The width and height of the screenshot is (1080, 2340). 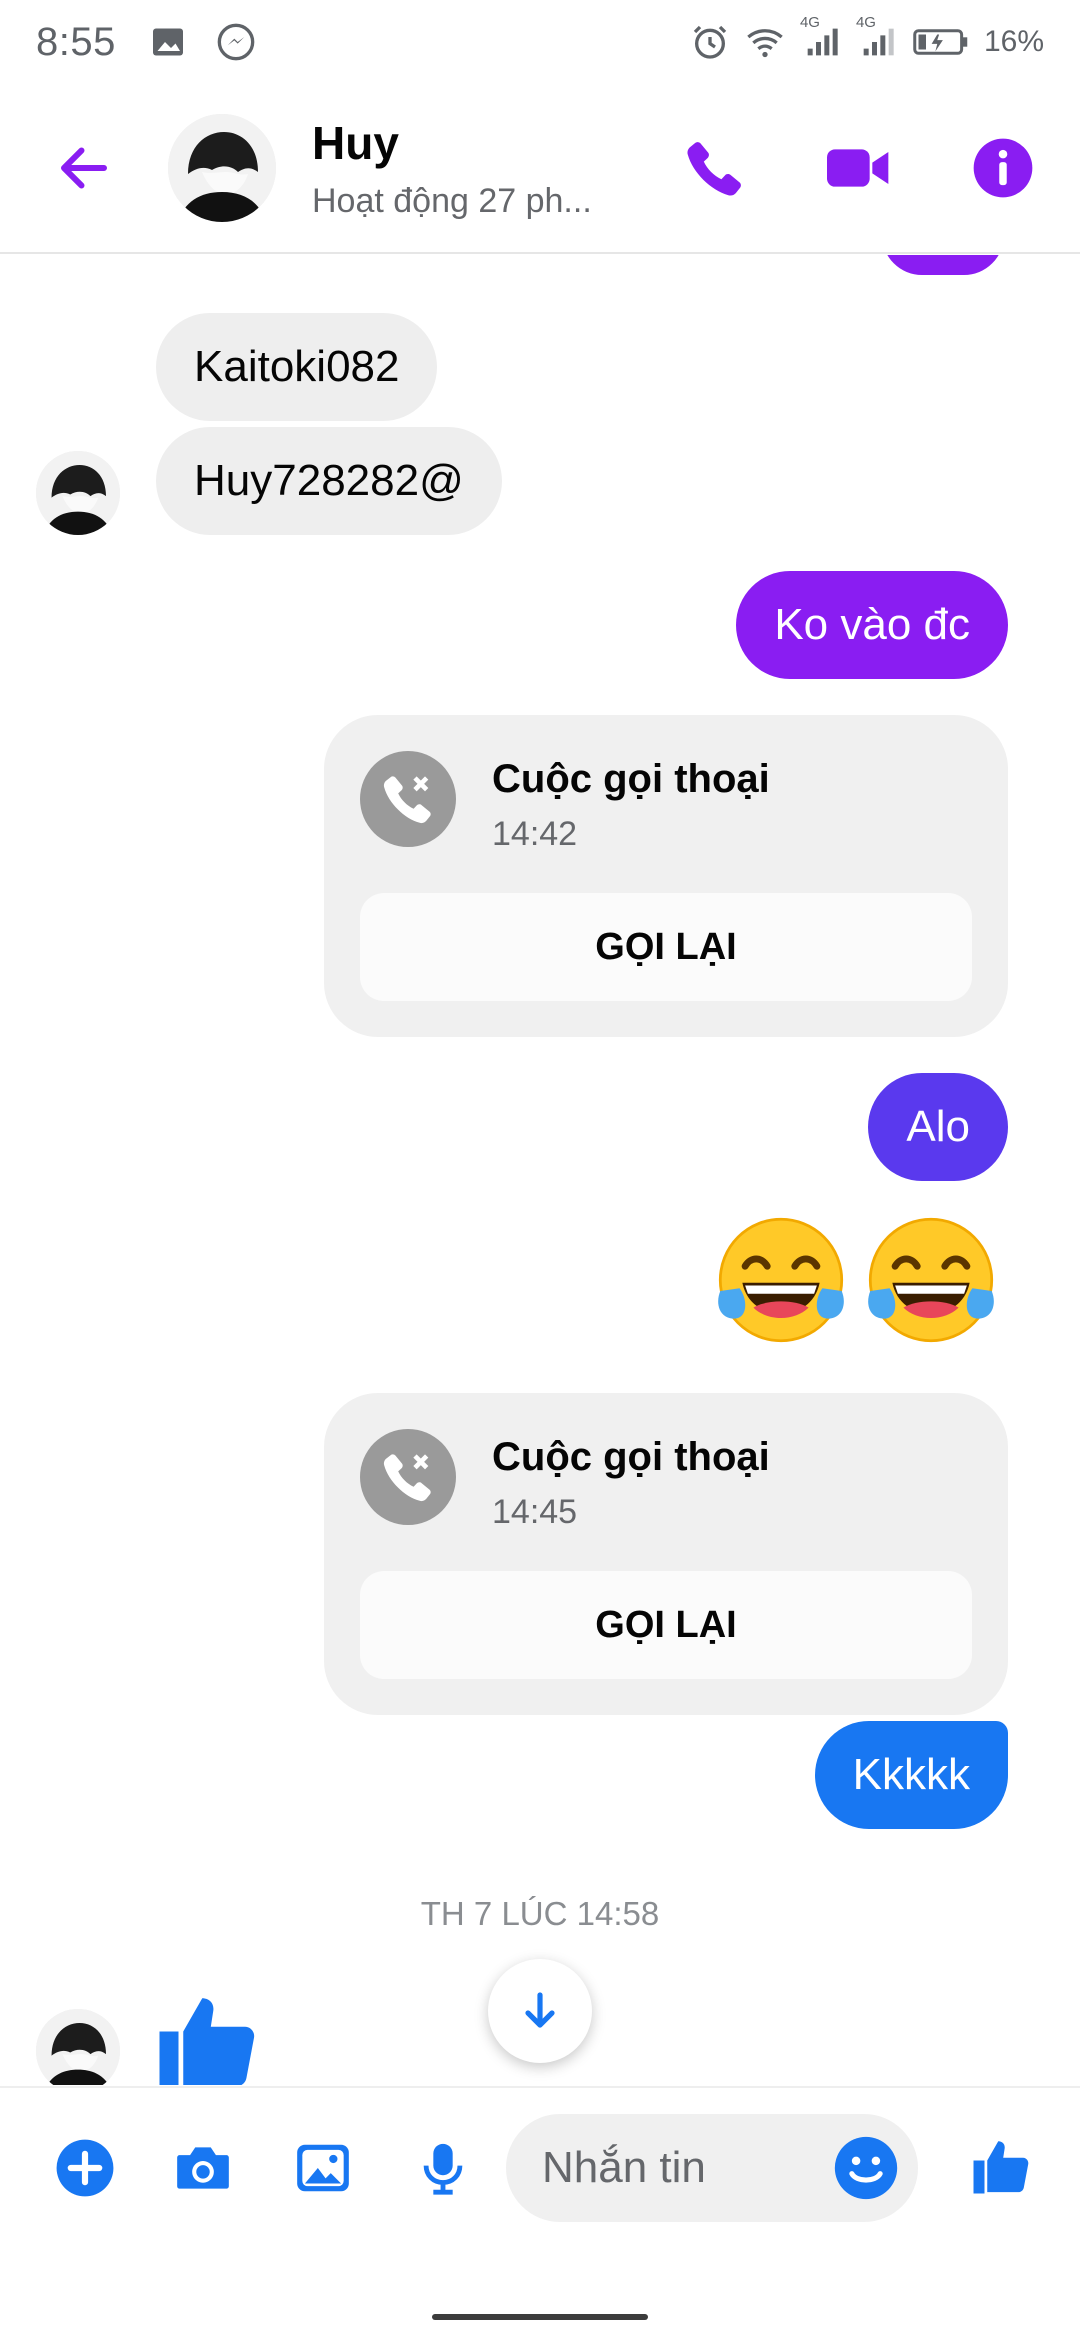 I want to click on home-indicator, so click(x=540, y=2317).